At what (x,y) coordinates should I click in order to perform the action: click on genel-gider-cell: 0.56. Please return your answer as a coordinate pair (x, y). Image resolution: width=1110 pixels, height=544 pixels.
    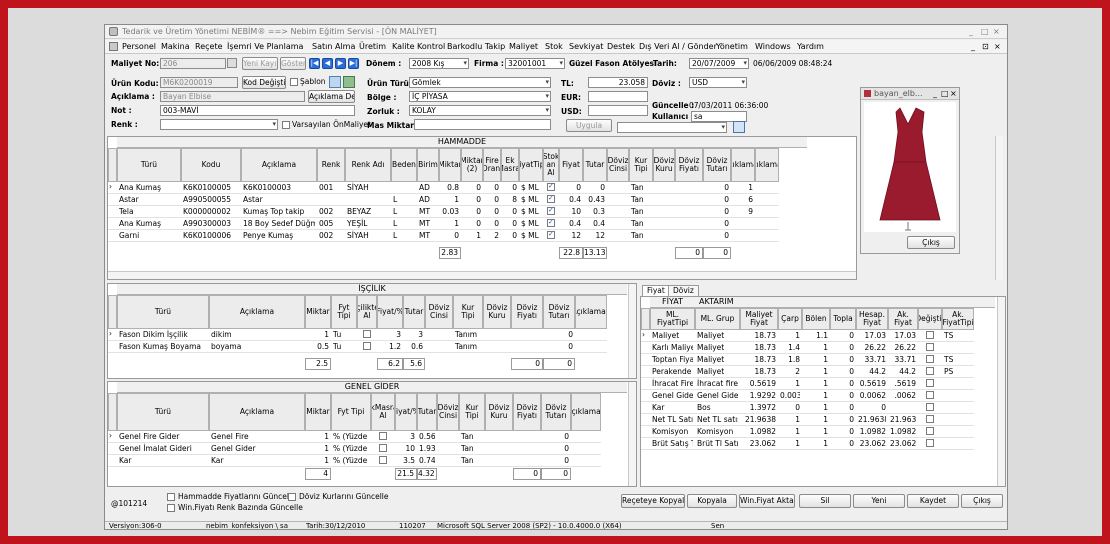
    Looking at the image, I should click on (427, 436).